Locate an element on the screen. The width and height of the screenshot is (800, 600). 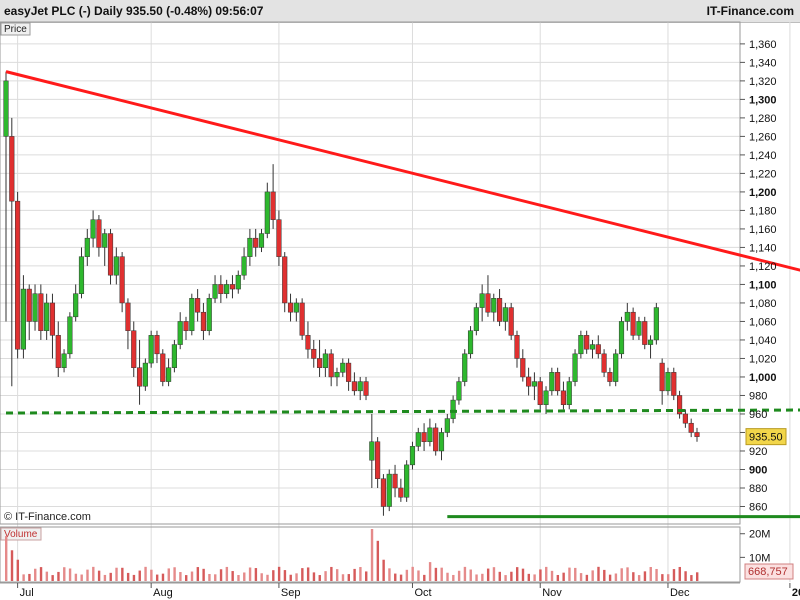
price-tick-label: 1,200 is located at coordinates (763, 193).